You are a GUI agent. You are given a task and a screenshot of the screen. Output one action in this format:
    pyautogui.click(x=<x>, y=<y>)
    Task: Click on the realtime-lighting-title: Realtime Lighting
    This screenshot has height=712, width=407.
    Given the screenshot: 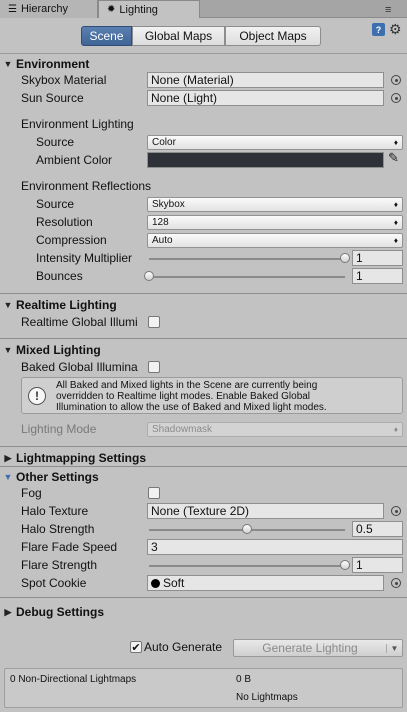 What is the action you would take?
    pyautogui.click(x=66, y=305)
    